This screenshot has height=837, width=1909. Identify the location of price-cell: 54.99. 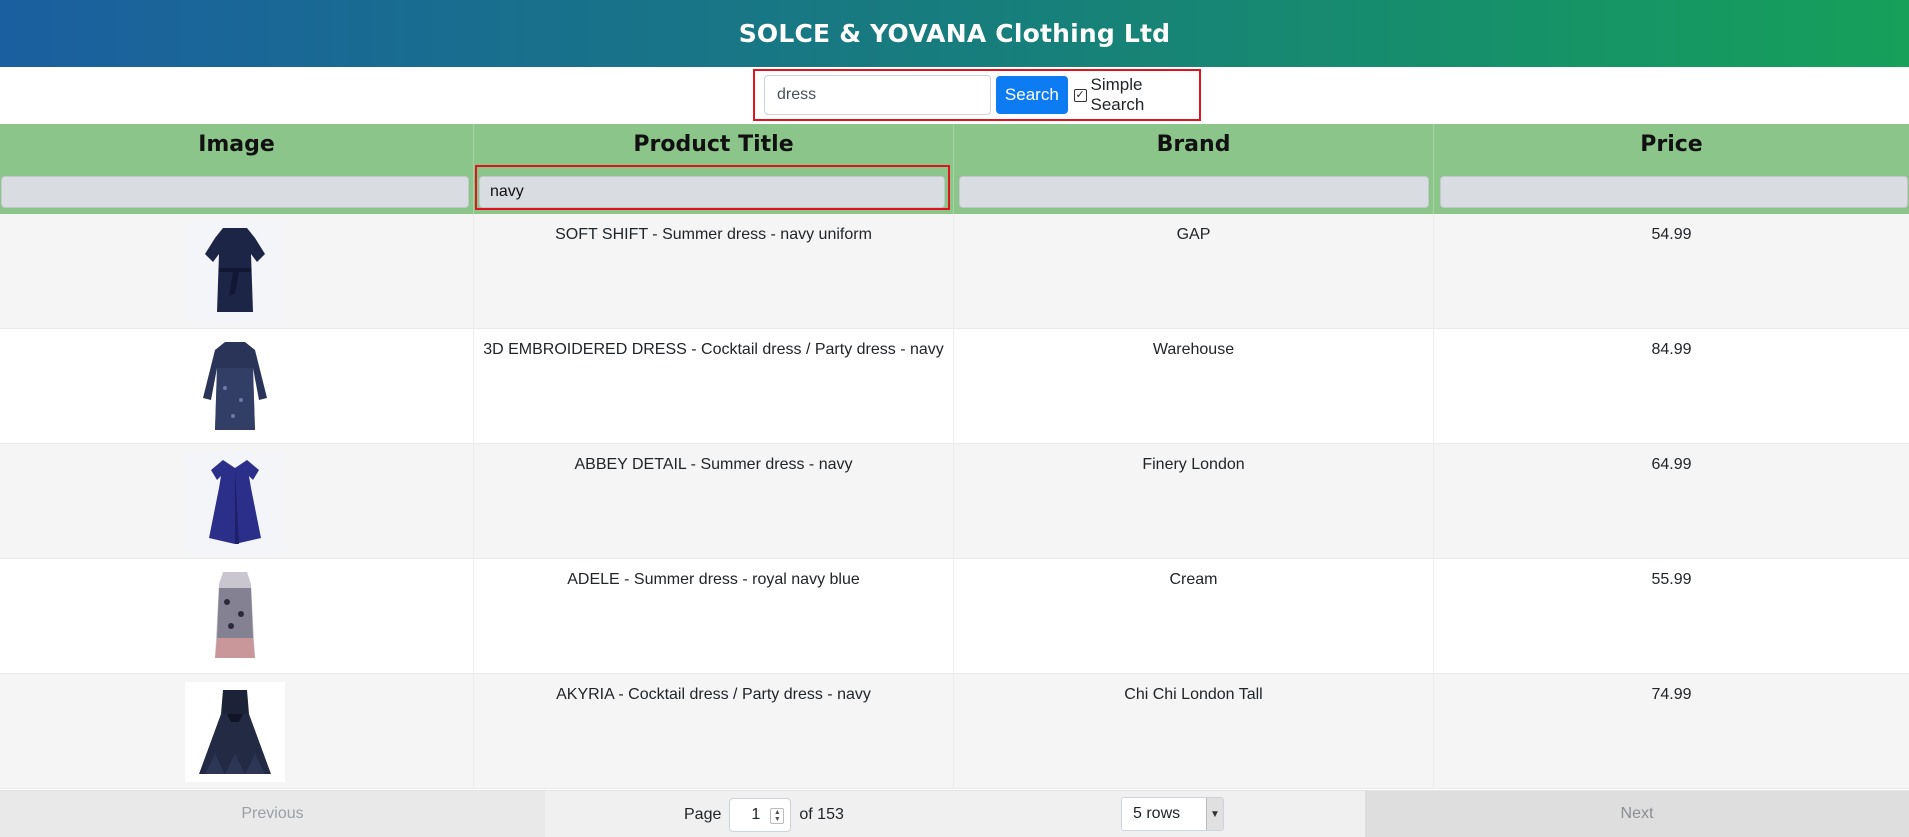
(1671, 271).